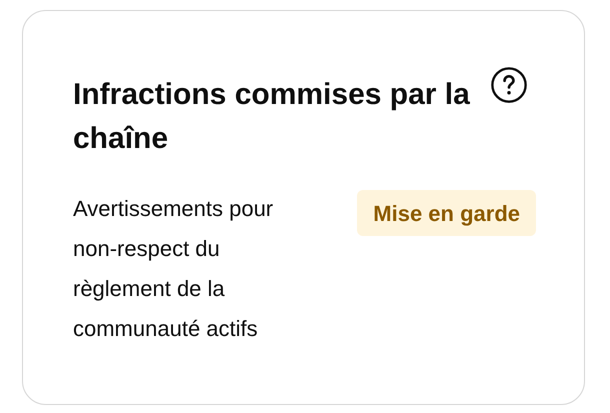 The height and width of the screenshot is (413, 610). Describe the element at coordinates (173, 269) in the screenshot. I see `description: Avertissements pour non-respect du règlement de la communauté actifs` at that location.